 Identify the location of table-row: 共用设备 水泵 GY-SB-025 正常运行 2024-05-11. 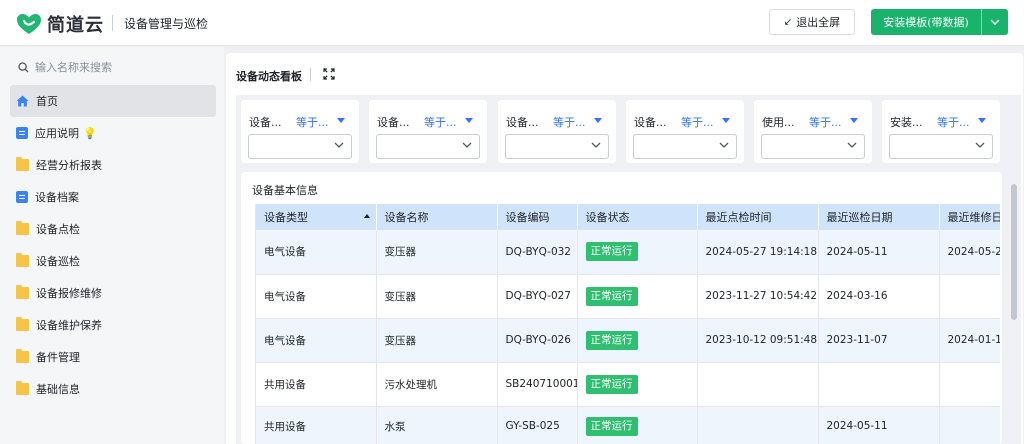
(628, 425).